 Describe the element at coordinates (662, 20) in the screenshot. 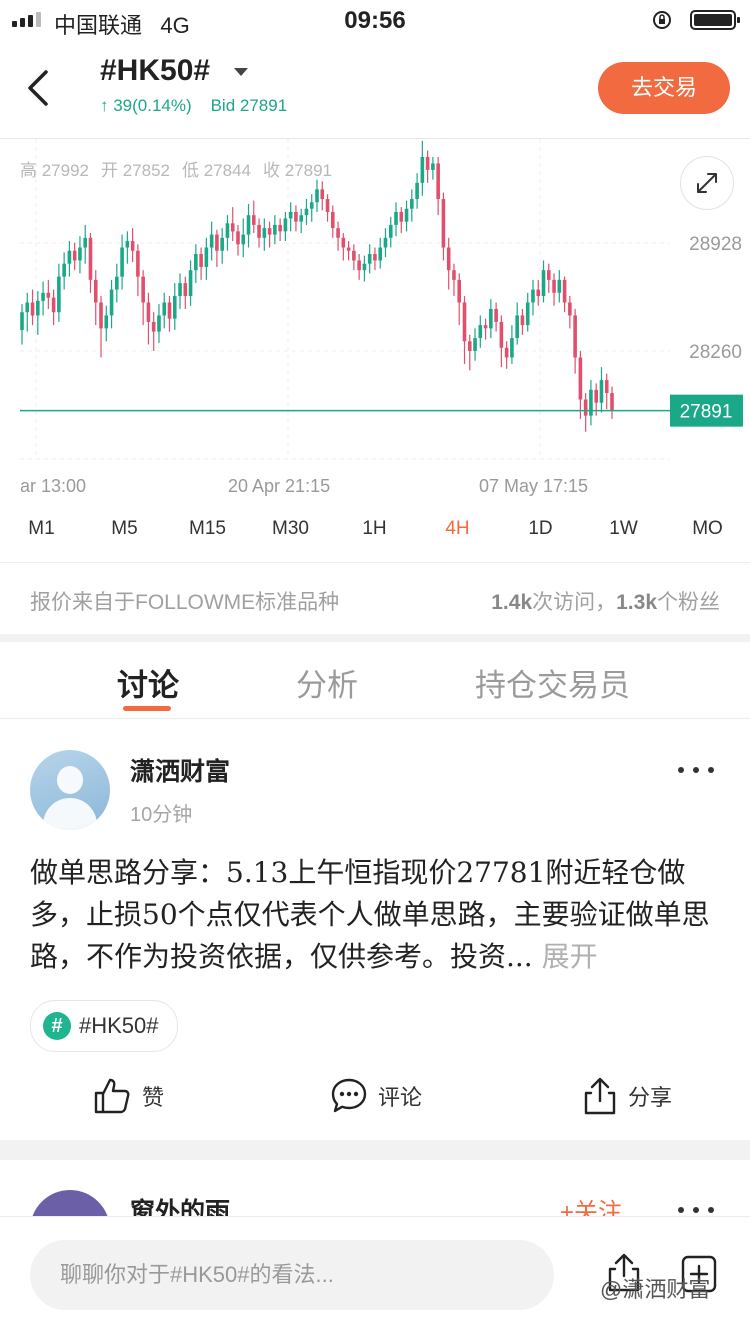

I see `rotation-lock-icon` at that location.